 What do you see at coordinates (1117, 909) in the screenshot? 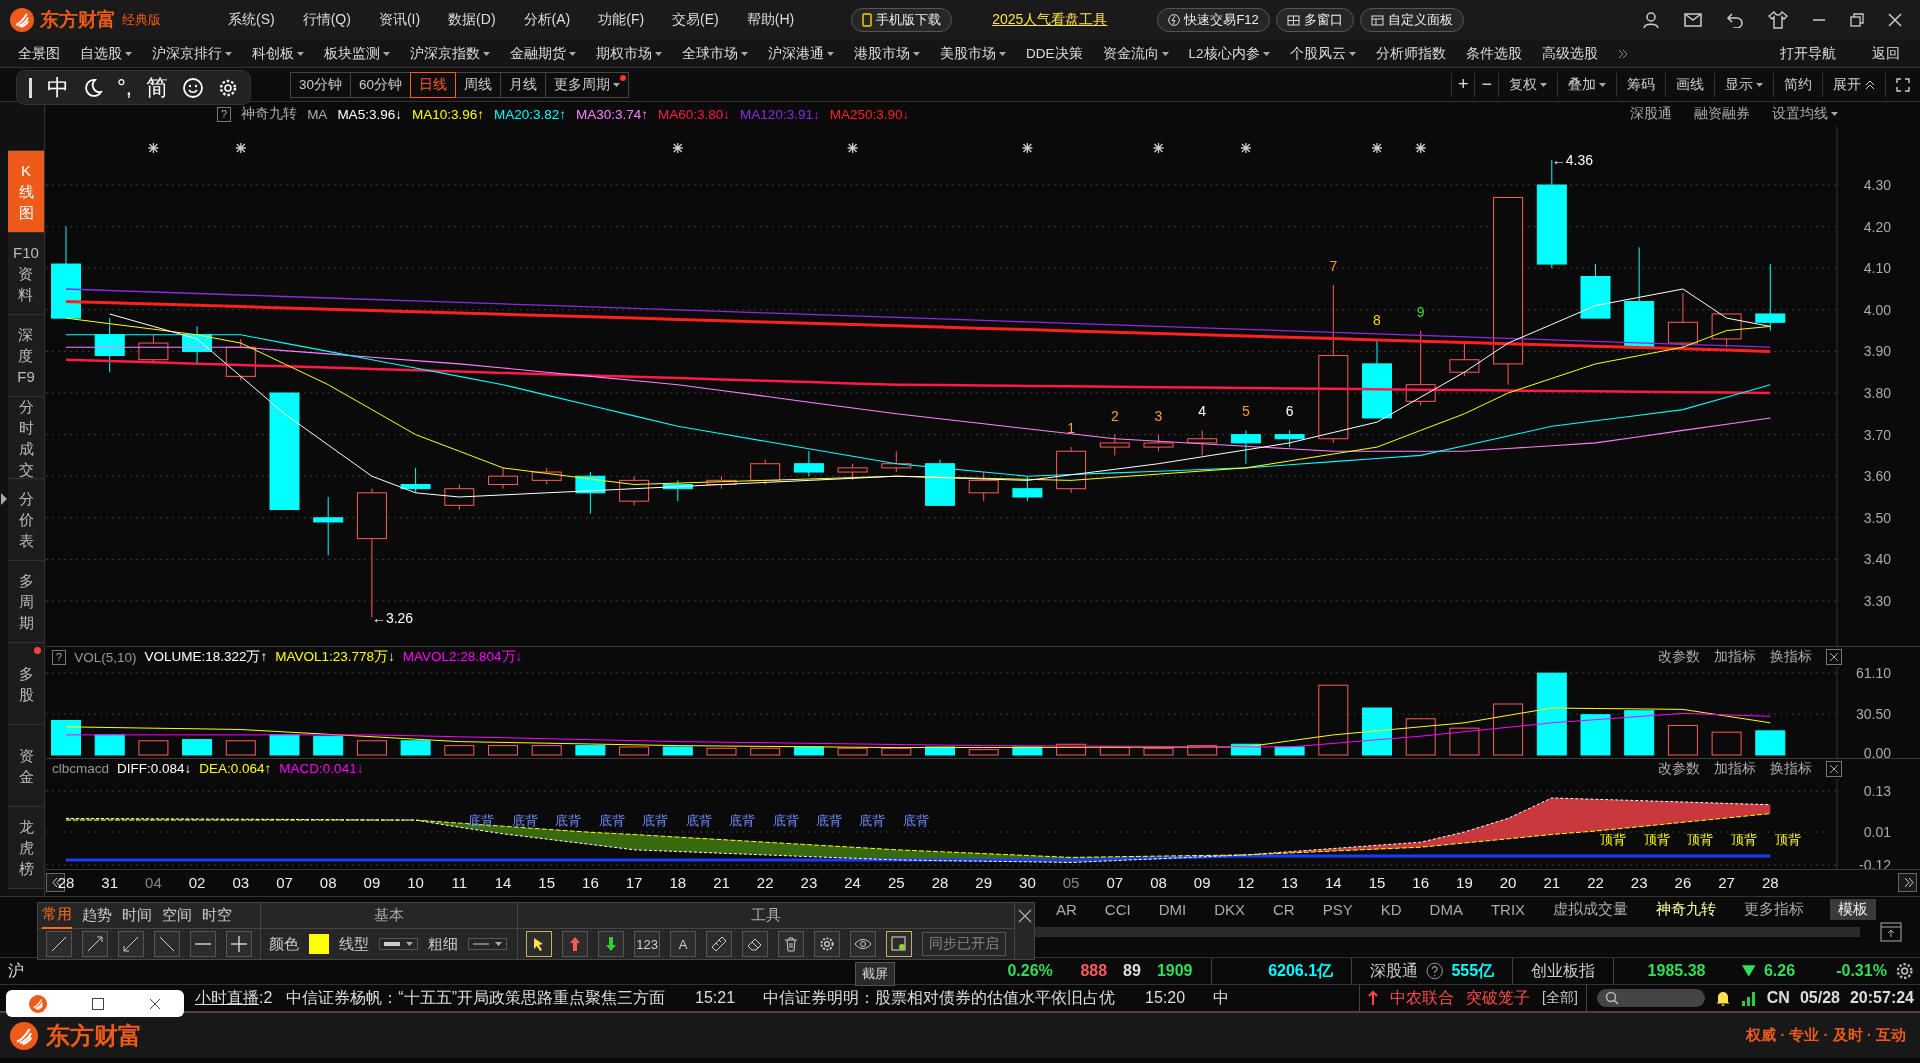
I see `indicator-tab: CCI` at bounding box center [1117, 909].